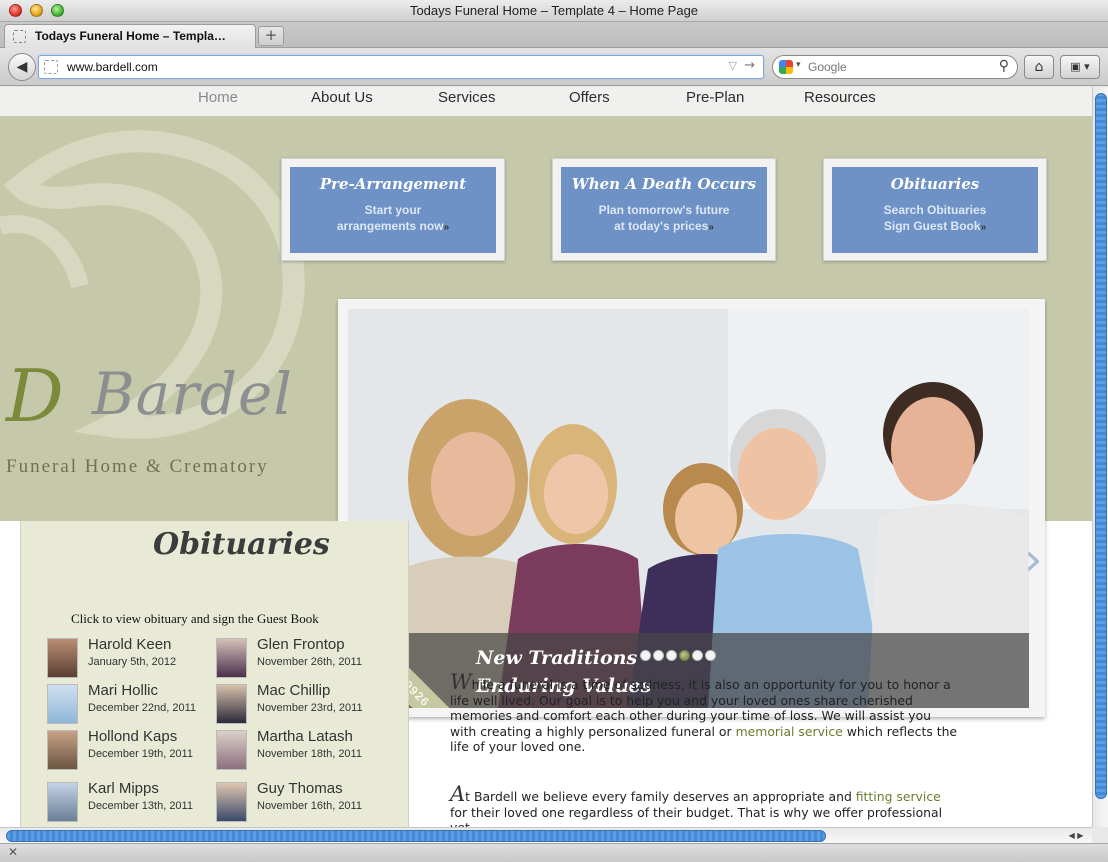 The height and width of the screenshot is (862, 1108). Describe the element at coordinates (140, 754) in the screenshot. I see `obituary-date: December 19th, 2011` at that location.